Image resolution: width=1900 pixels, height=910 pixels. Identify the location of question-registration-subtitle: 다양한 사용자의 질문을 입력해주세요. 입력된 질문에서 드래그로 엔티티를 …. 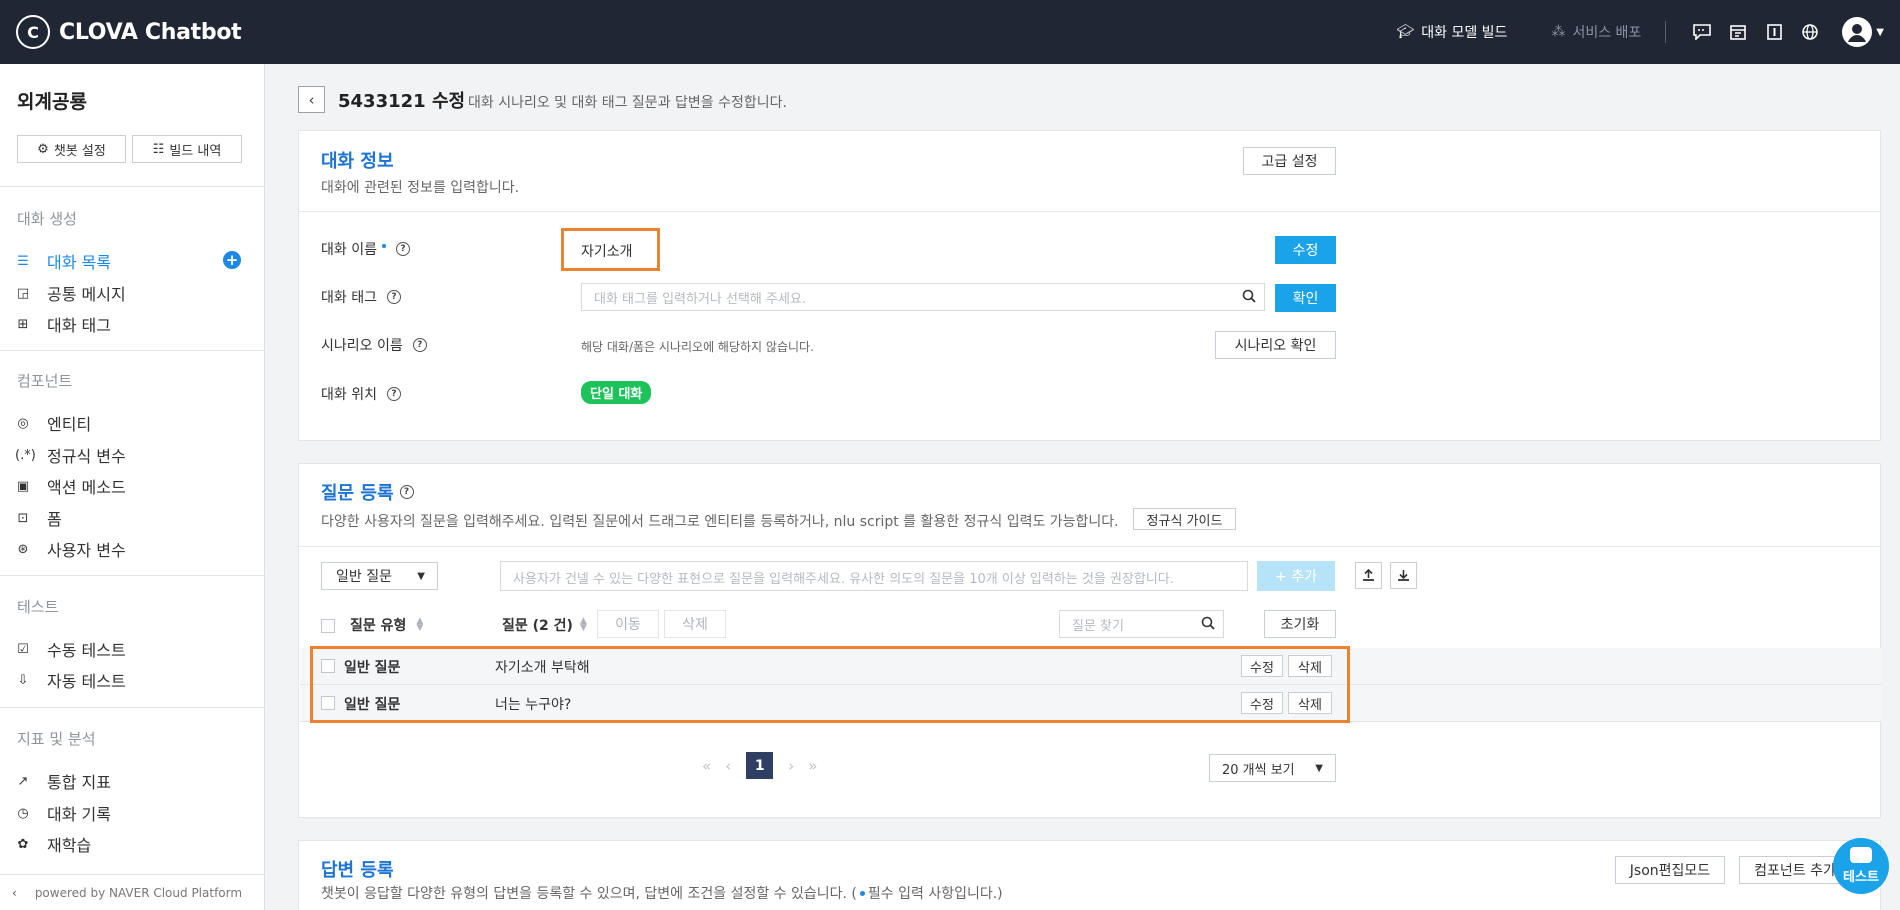
(720, 522).